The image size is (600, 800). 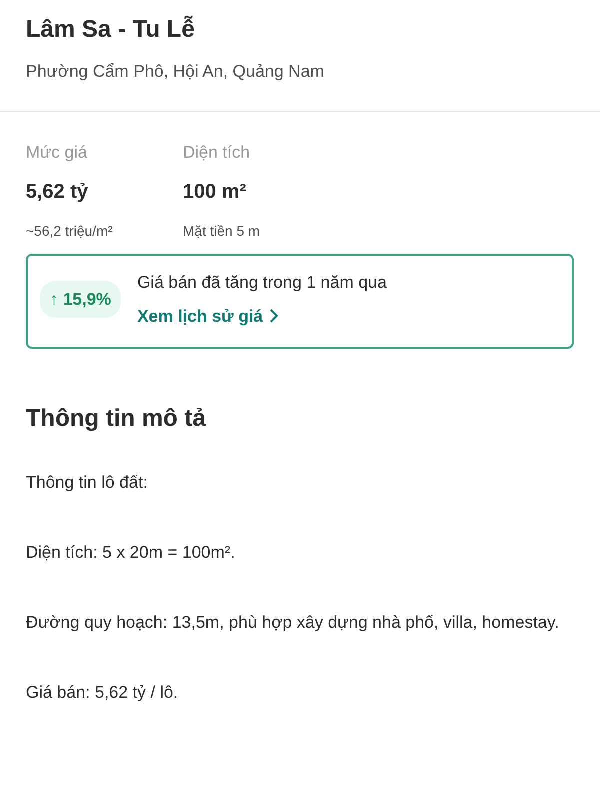 I want to click on trend-text: Giá bán đã tăng trong 1 năm qua, so click(x=262, y=283).